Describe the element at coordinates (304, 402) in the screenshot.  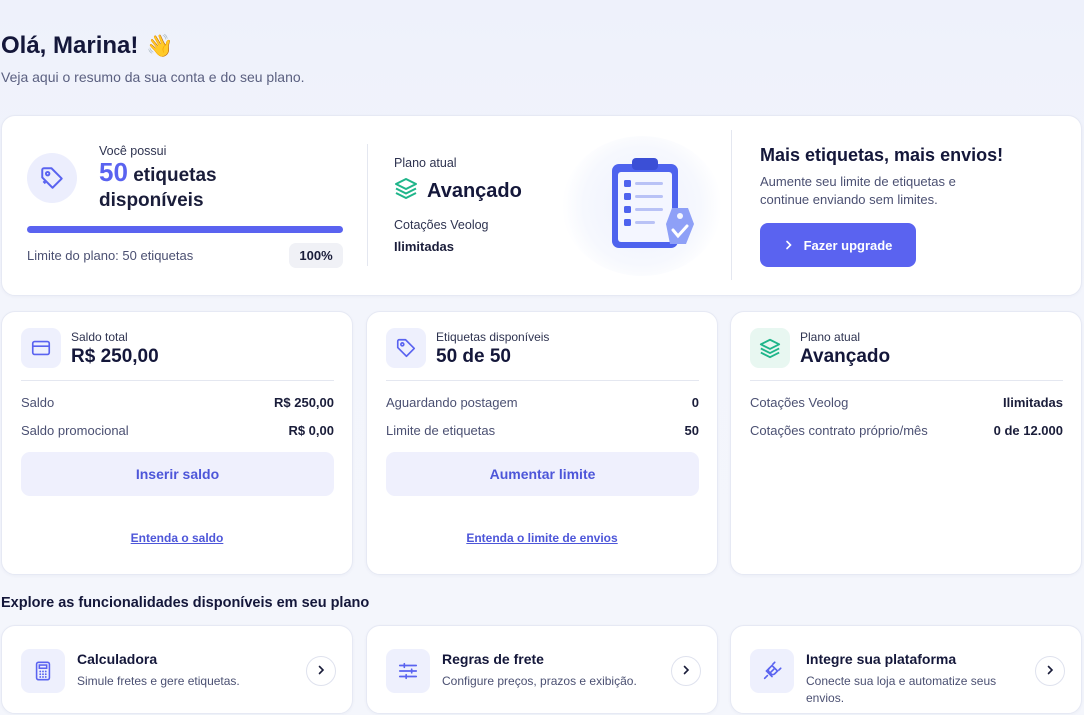
I see `row-value: R$ 250,00` at that location.